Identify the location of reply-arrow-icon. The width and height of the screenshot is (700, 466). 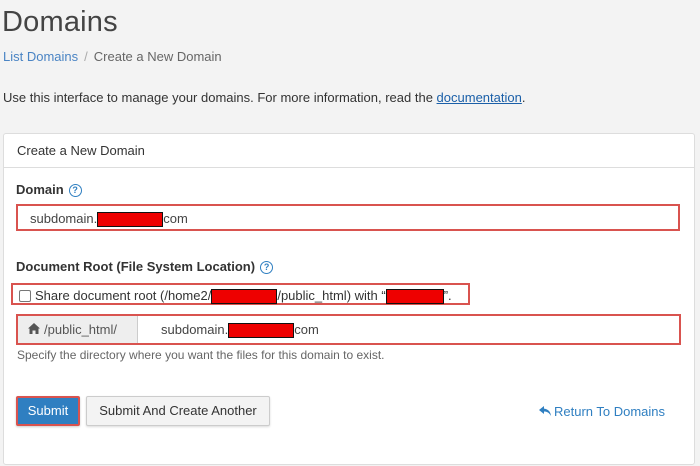
(545, 411).